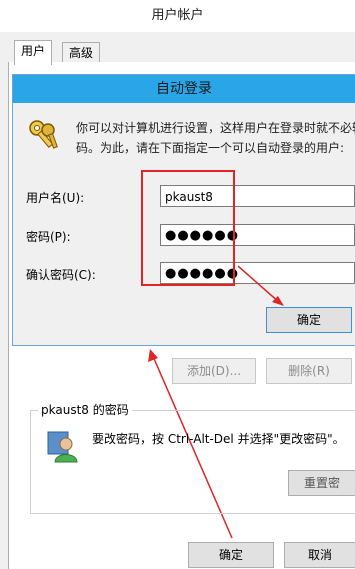 The image size is (355, 569). What do you see at coordinates (321, 483) in the screenshot?
I see `reset-password-button: 重置密` at bounding box center [321, 483].